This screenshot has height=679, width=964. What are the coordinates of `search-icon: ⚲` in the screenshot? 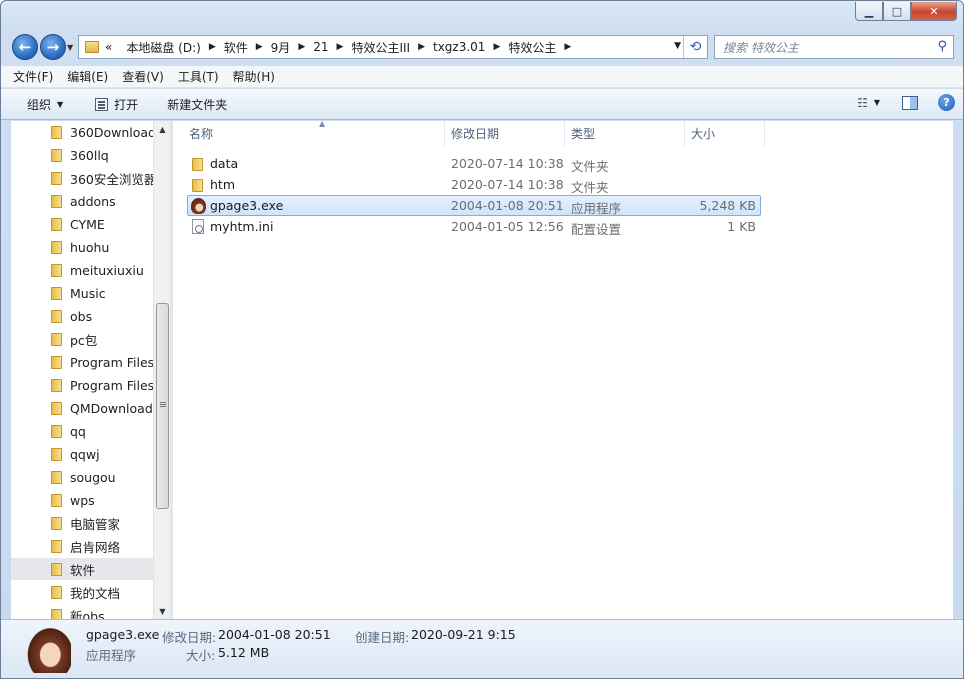 It's located at (942, 46).